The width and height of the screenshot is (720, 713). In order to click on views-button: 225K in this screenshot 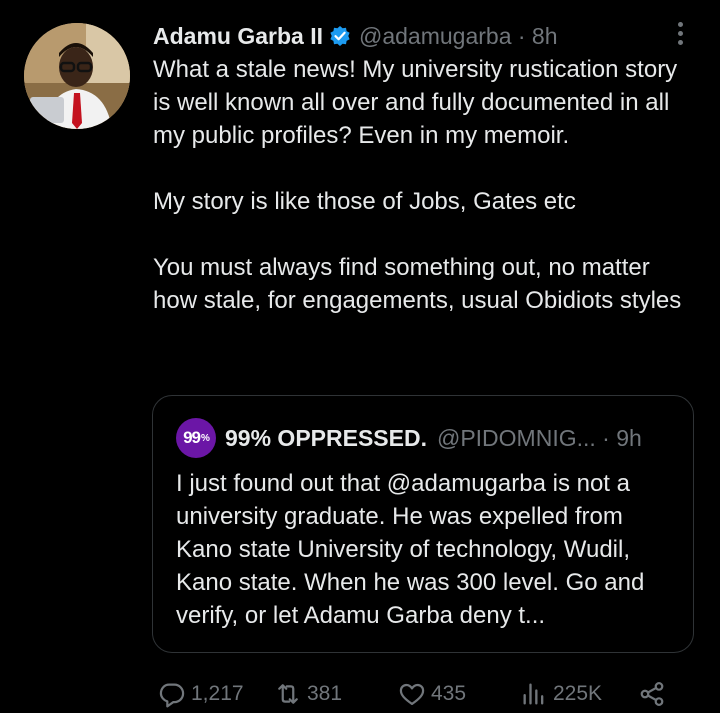, I will do `click(561, 694)`.